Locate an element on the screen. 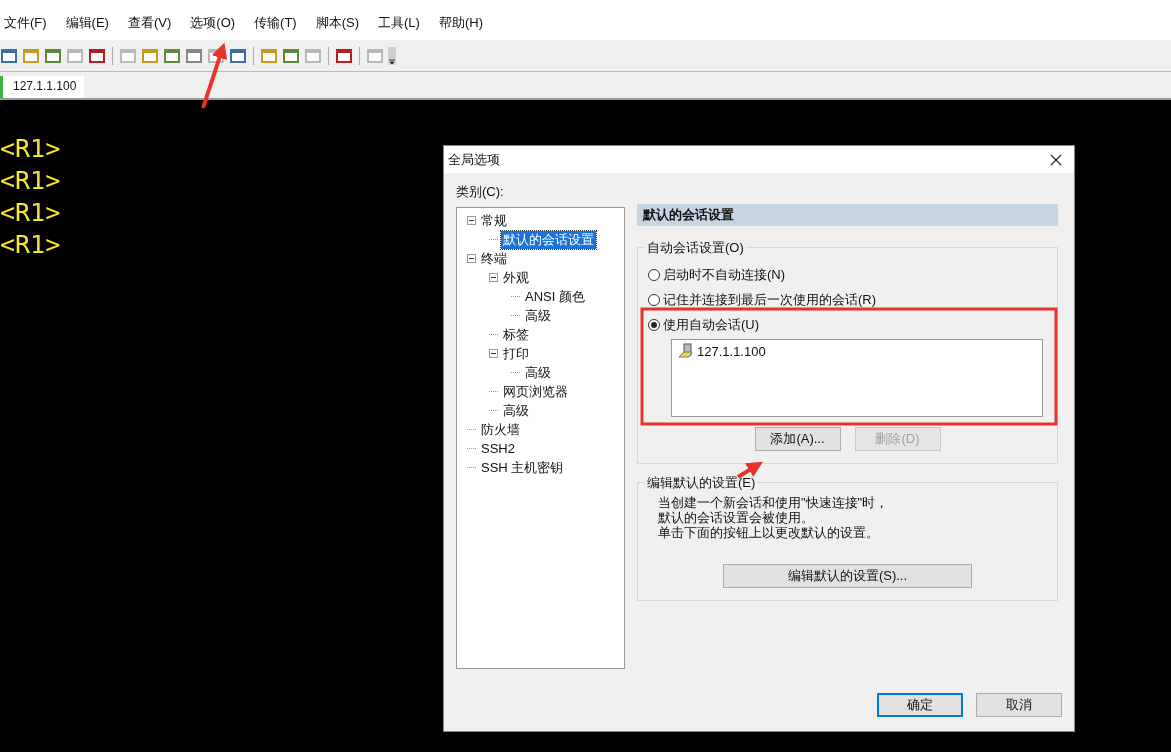 This screenshot has width=1171, height=752. menu-item: 查看(V) is located at coordinates (149, 22).